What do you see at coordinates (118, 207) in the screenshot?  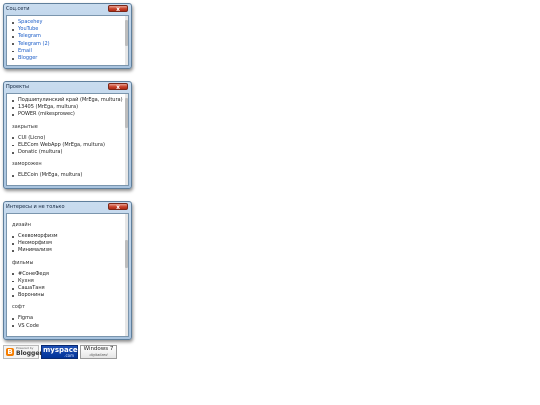 I see `interests-close-button: x` at bounding box center [118, 207].